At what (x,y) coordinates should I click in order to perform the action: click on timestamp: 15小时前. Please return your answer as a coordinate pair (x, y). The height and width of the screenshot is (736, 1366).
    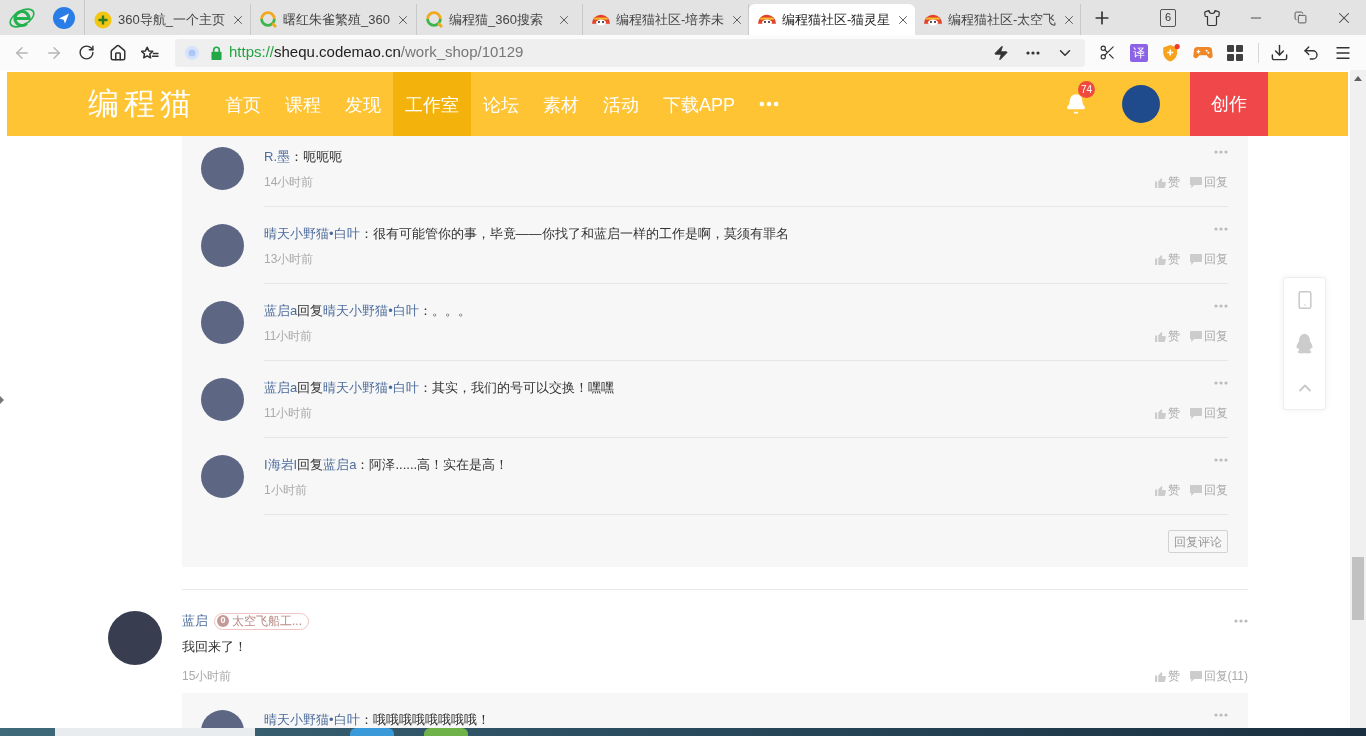
    Looking at the image, I should click on (207, 676).